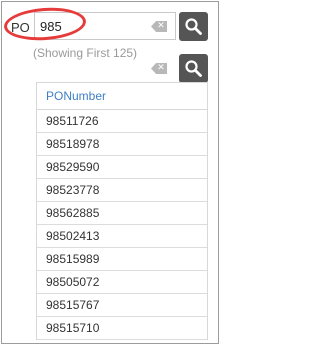 The image size is (320, 347). I want to click on result-row: 98518978, so click(122, 144).